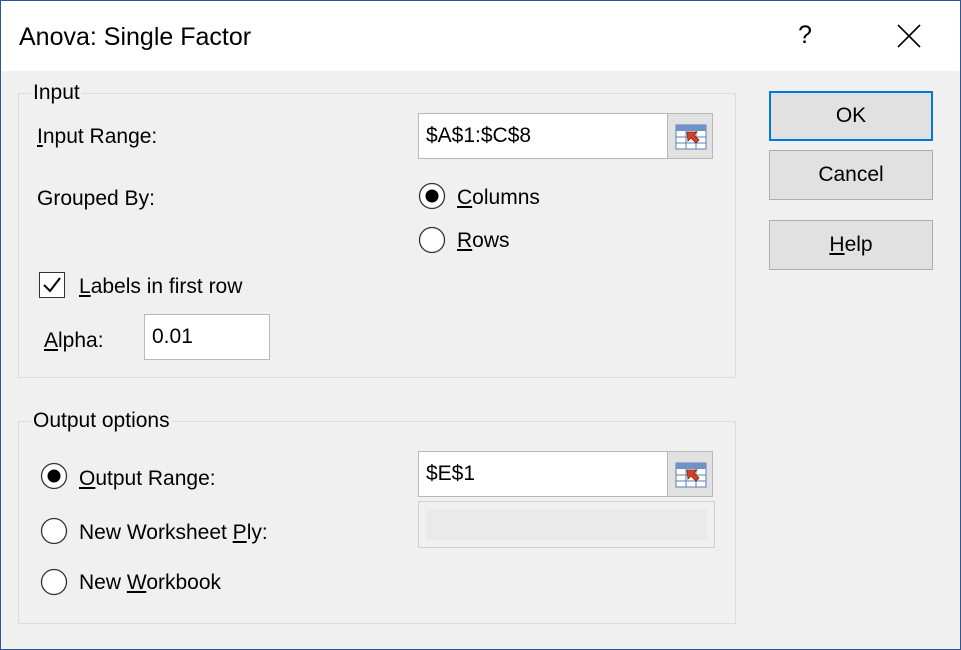  I want to click on disabled-field-fill, so click(566, 524).